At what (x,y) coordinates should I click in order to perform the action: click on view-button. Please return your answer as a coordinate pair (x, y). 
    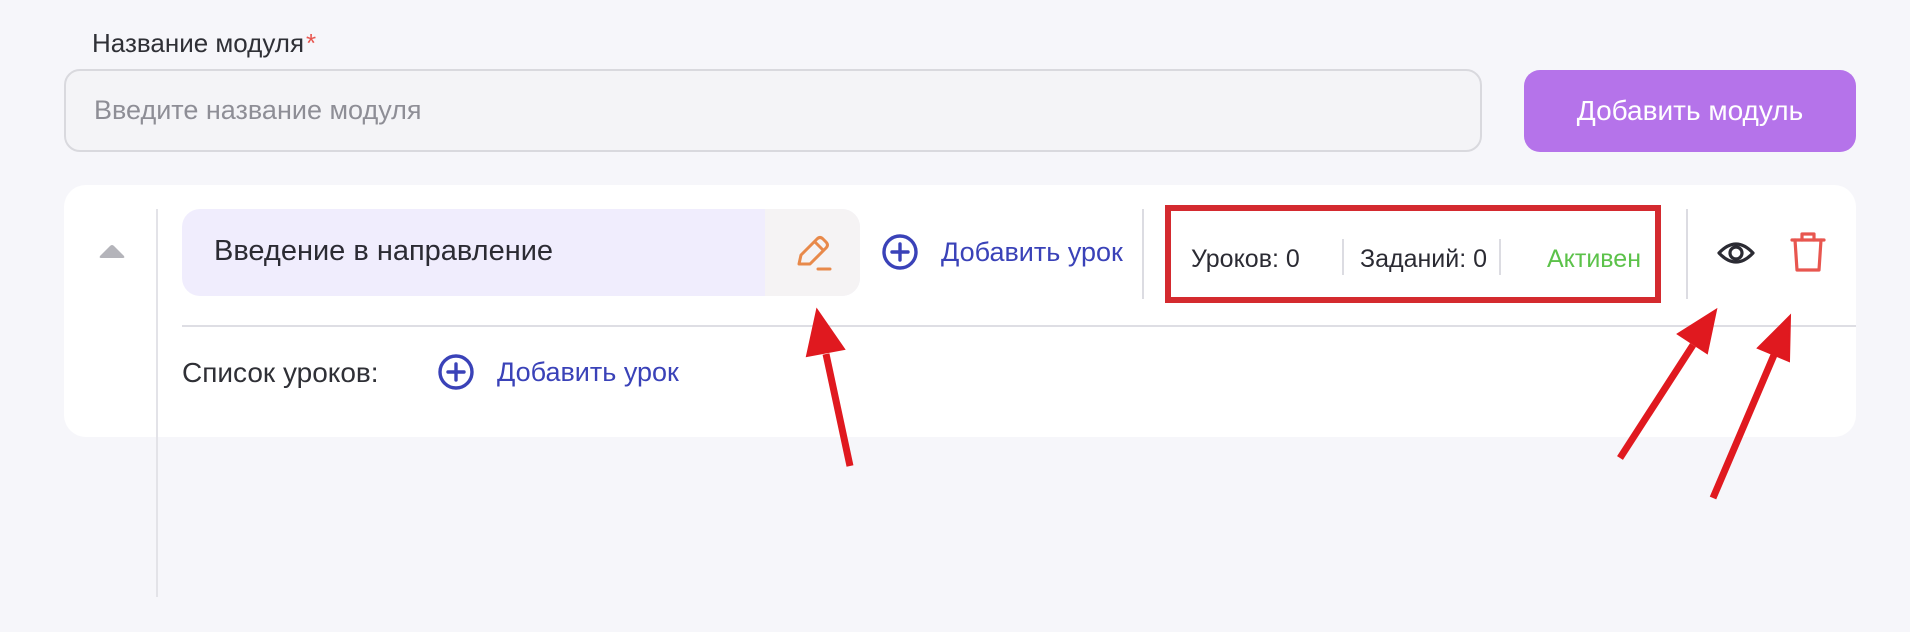
    Looking at the image, I should click on (1736, 255).